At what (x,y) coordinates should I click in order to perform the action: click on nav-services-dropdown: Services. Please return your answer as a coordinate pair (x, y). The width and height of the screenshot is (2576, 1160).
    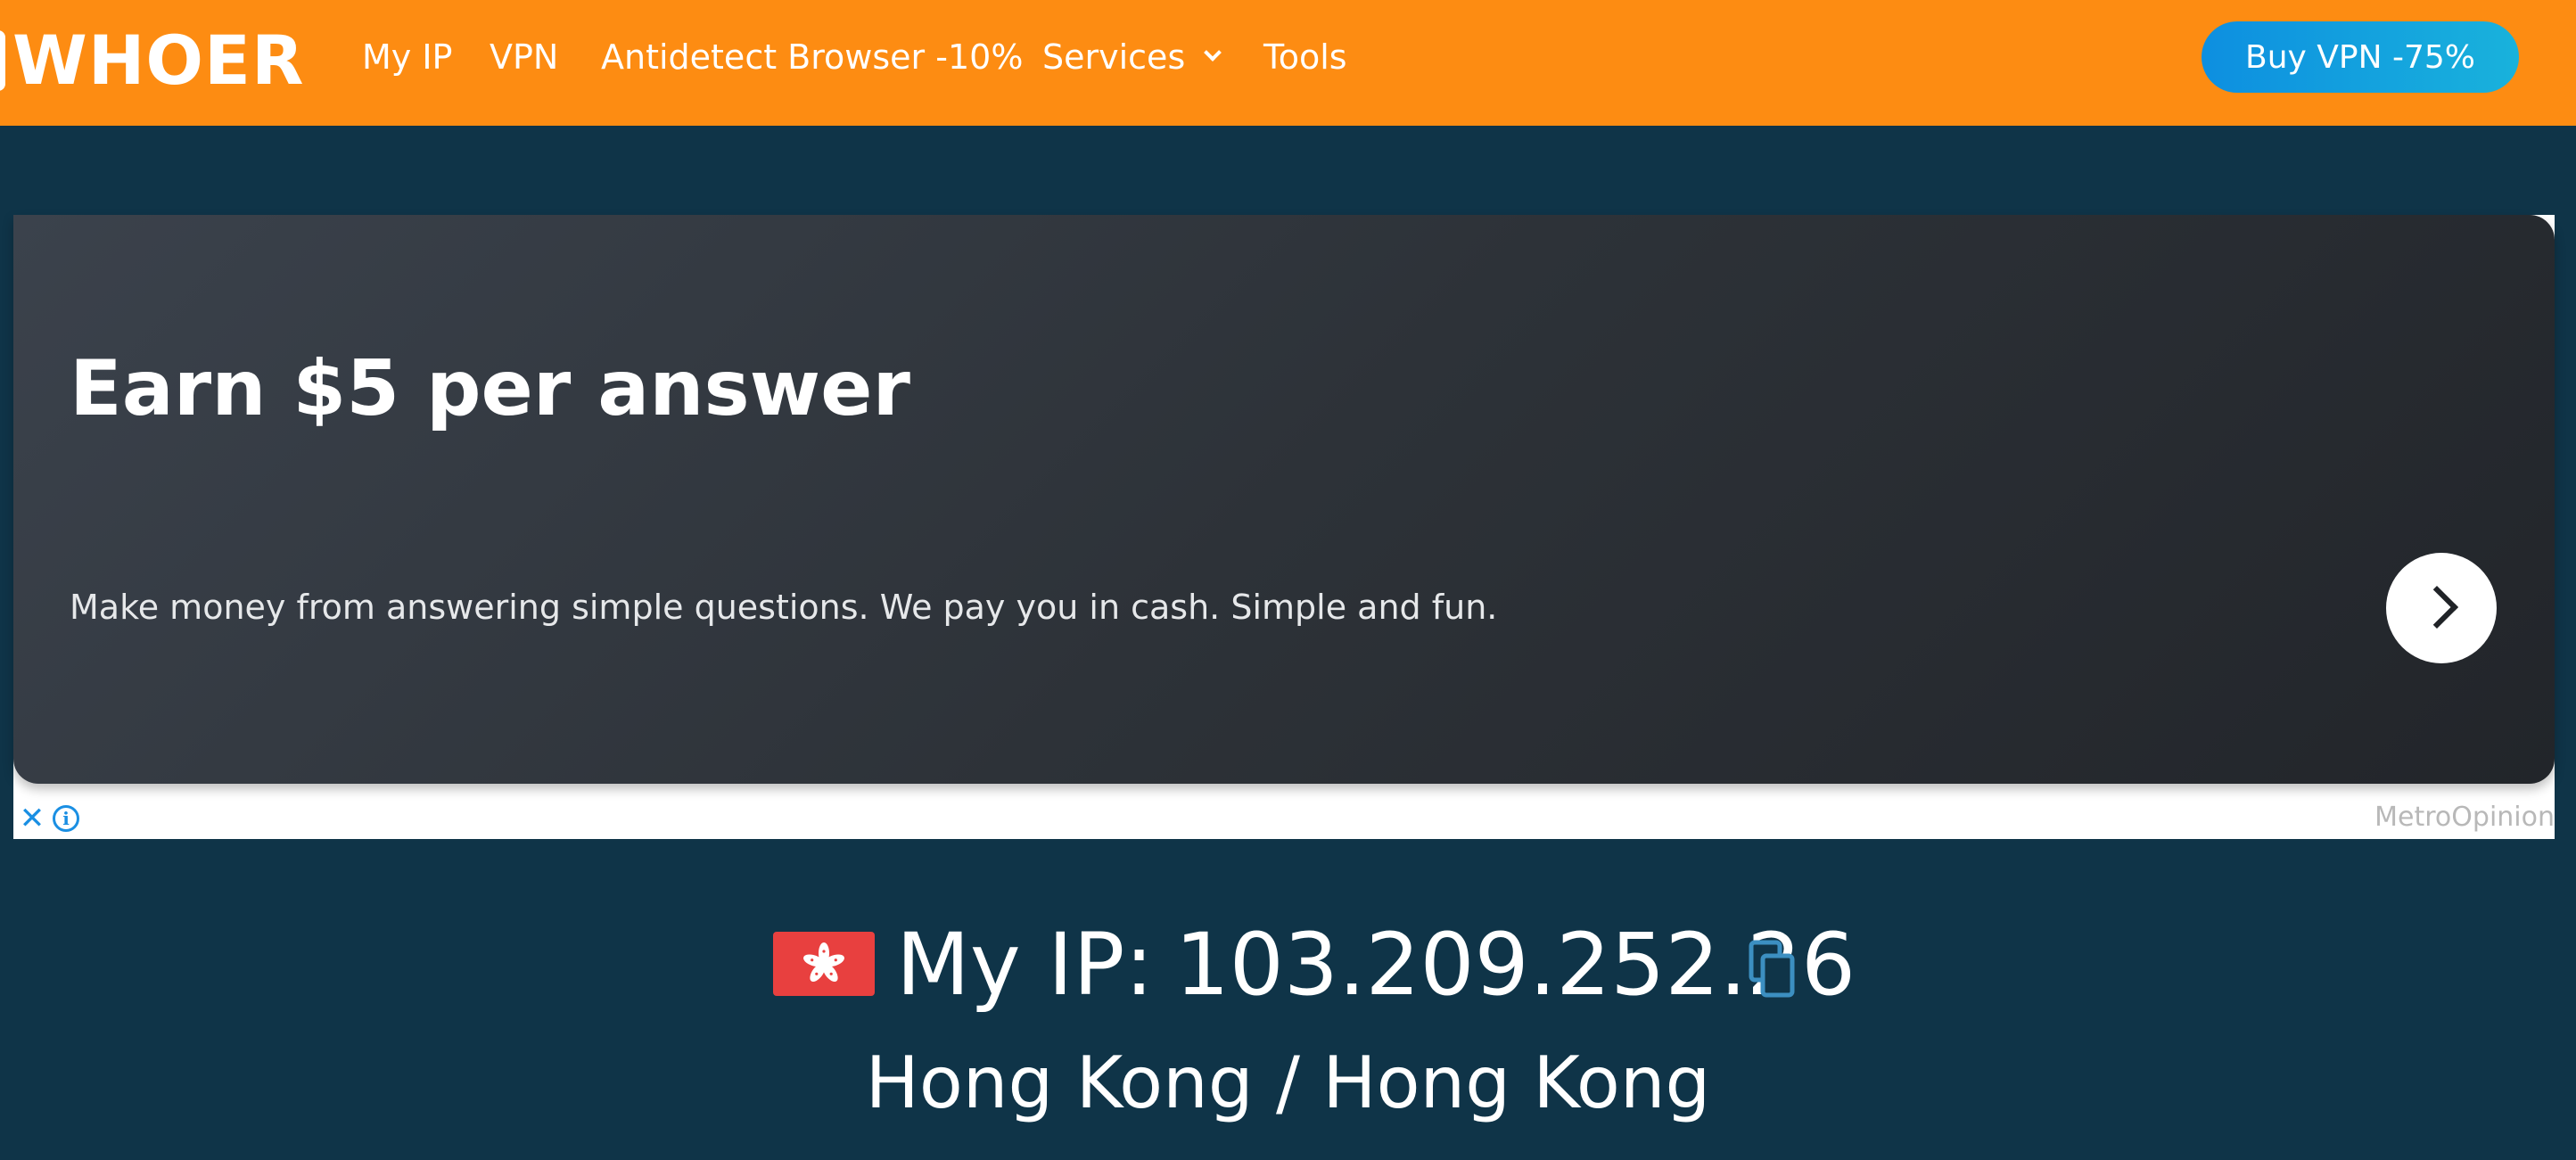
    Looking at the image, I should click on (1132, 57).